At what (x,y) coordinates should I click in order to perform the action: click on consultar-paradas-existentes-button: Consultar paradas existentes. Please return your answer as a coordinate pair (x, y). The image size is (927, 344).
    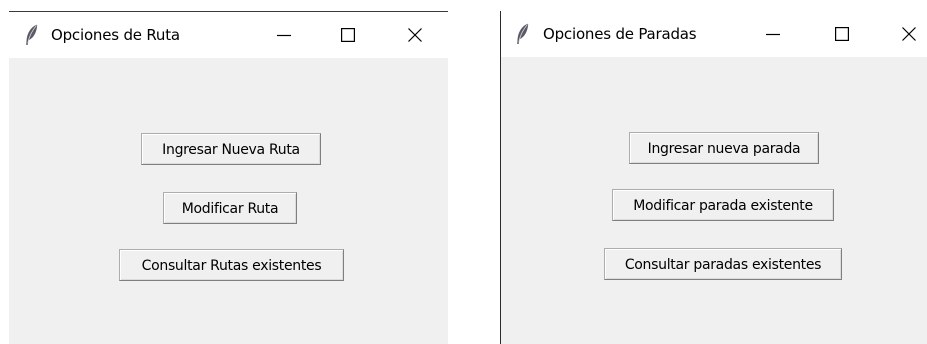
    Looking at the image, I should click on (723, 264).